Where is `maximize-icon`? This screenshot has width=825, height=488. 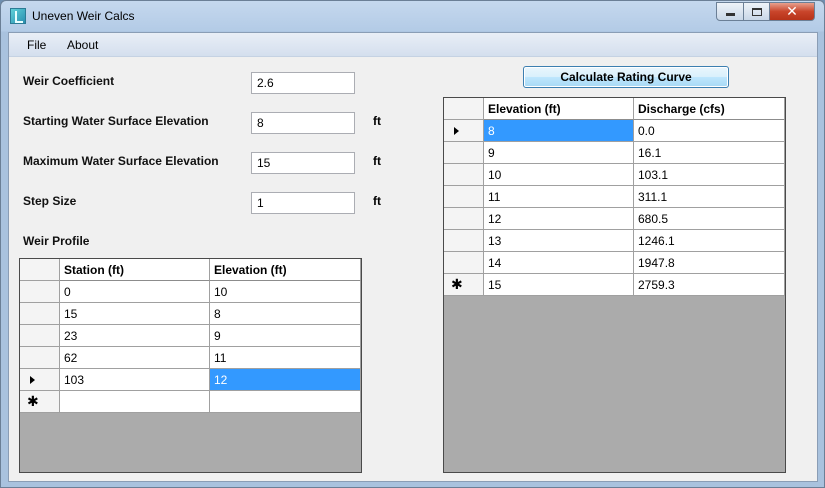
maximize-icon is located at coordinates (756, 11).